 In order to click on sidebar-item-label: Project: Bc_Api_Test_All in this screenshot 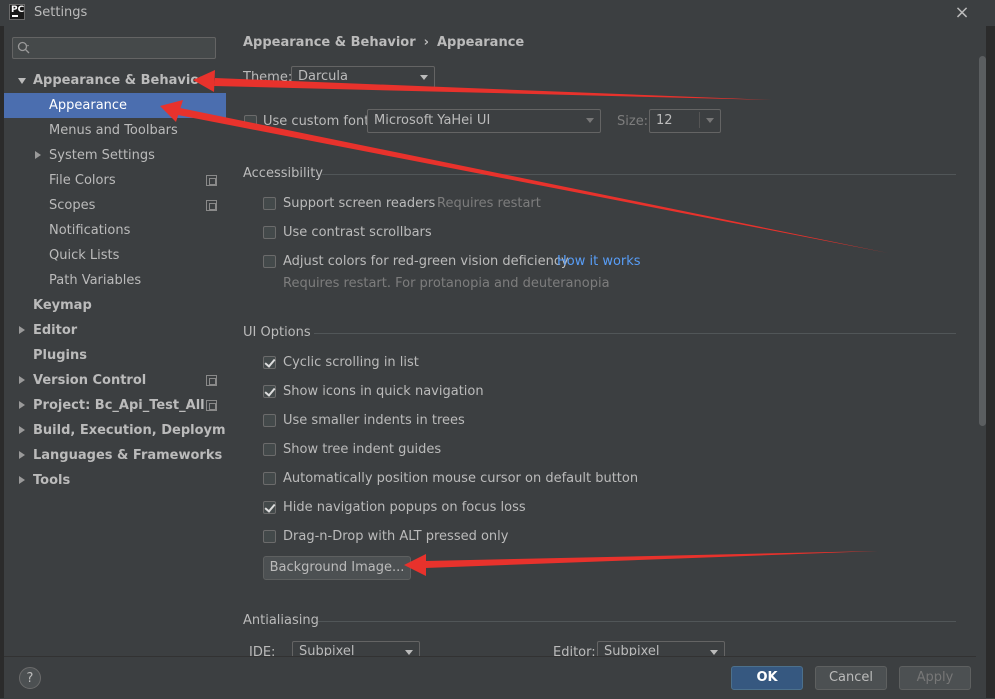, I will do `click(119, 405)`.